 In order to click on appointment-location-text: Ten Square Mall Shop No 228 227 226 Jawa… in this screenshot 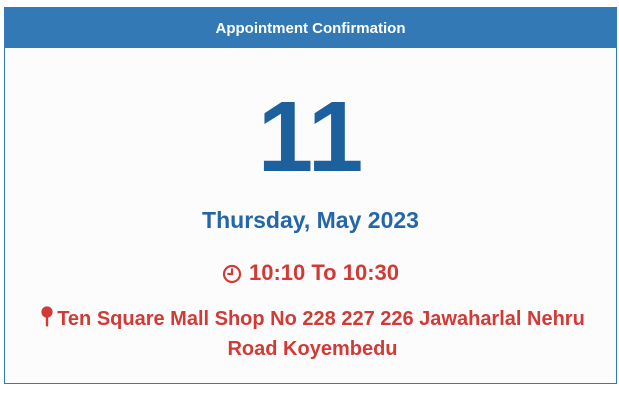, I will do `click(321, 334)`.